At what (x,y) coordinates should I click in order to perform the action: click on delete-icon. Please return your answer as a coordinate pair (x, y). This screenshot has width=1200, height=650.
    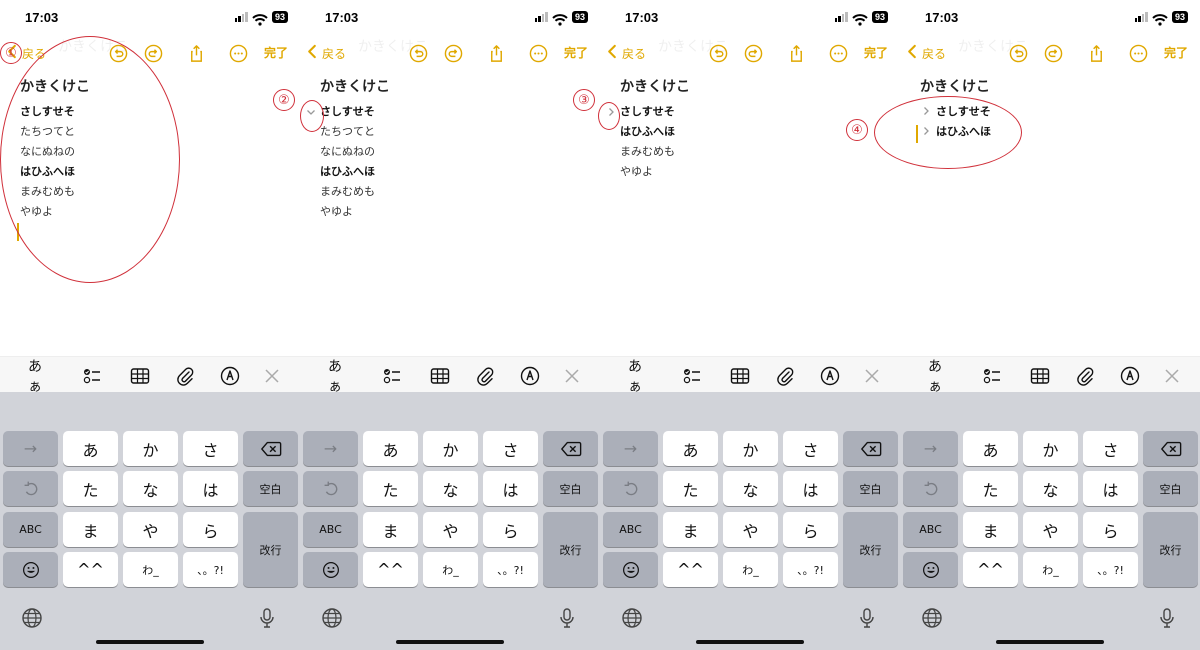
    Looking at the image, I should click on (570, 448).